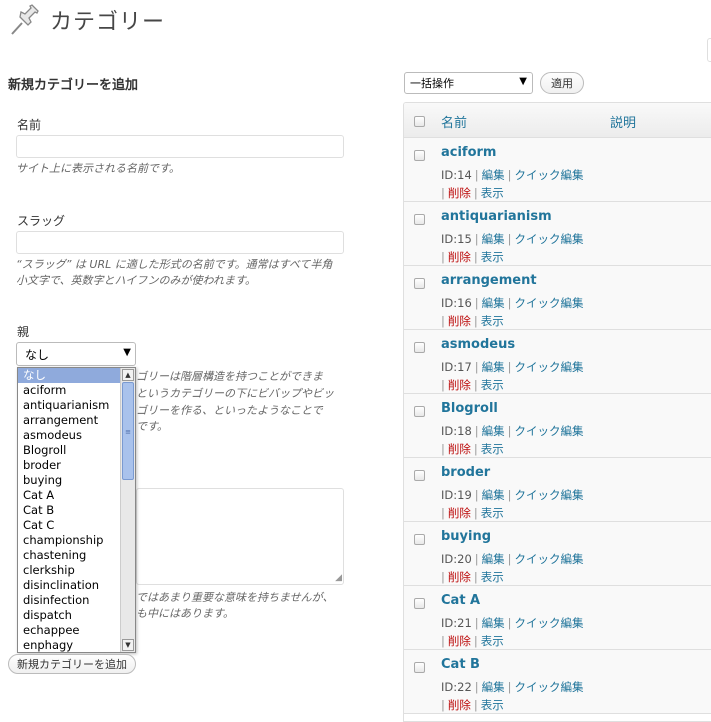 This screenshot has width=711, height=722. I want to click on column-description-header: 説明, so click(623, 121).